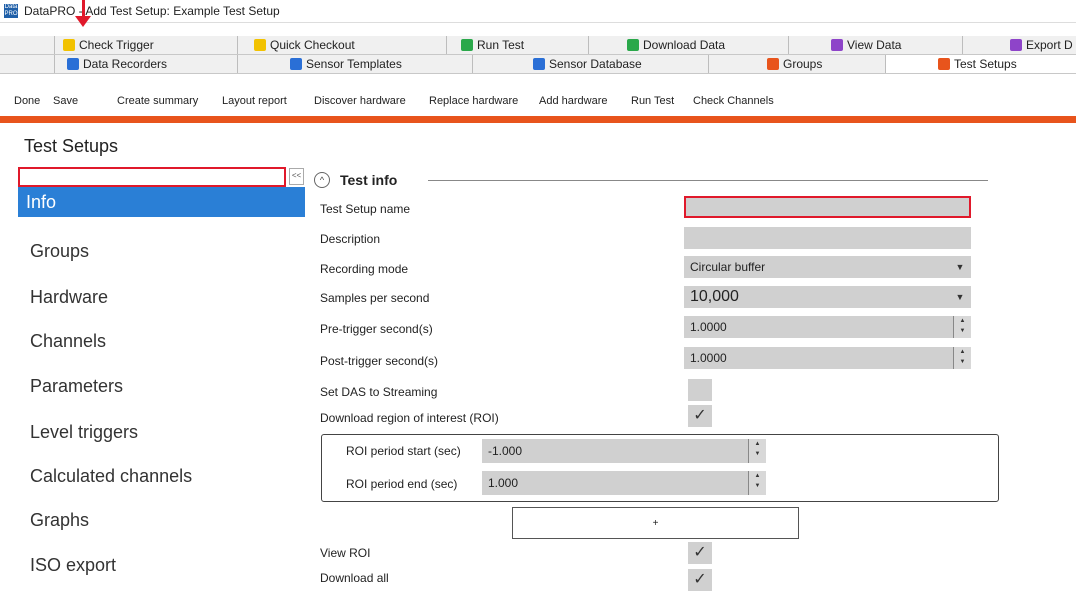 Image resolution: width=1076 pixels, height=591 pixels. I want to click on description-label: Description, so click(350, 239).